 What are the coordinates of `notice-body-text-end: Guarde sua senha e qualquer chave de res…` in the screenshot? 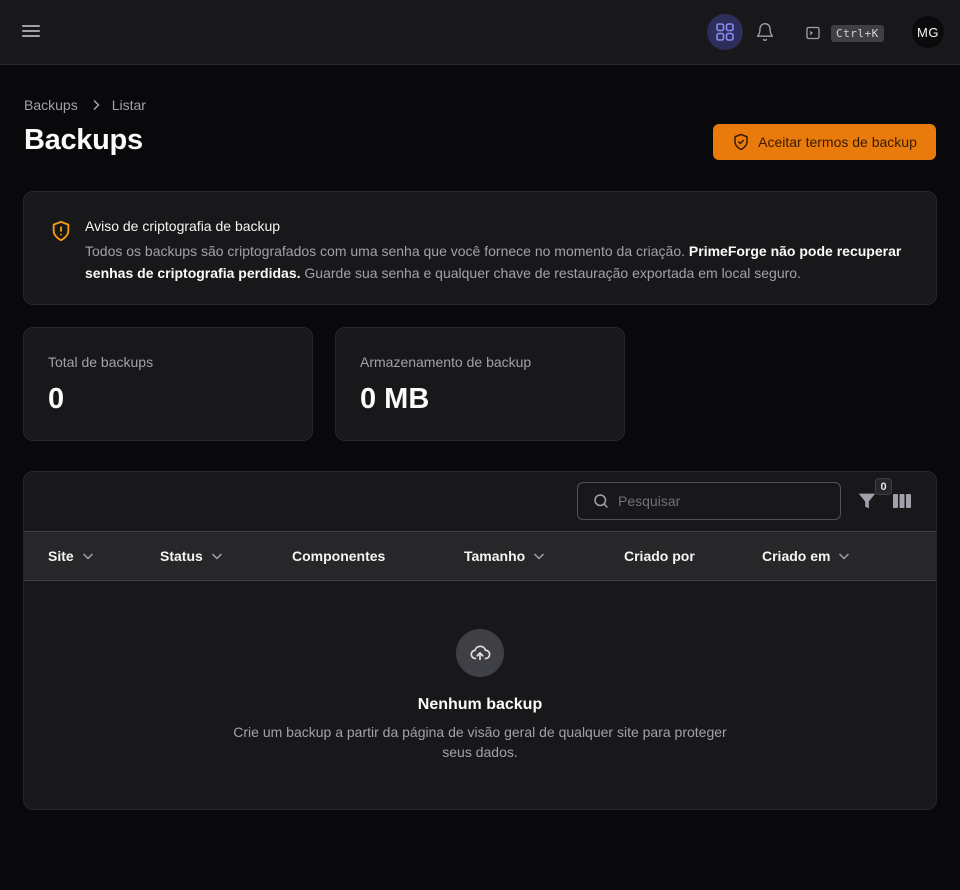 It's located at (550, 273).